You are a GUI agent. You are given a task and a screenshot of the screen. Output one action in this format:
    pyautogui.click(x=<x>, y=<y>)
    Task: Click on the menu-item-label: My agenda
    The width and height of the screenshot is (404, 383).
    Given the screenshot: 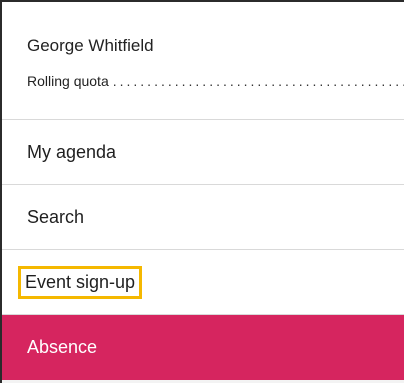 What is the action you would take?
    pyautogui.click(x=72, y=151)
    